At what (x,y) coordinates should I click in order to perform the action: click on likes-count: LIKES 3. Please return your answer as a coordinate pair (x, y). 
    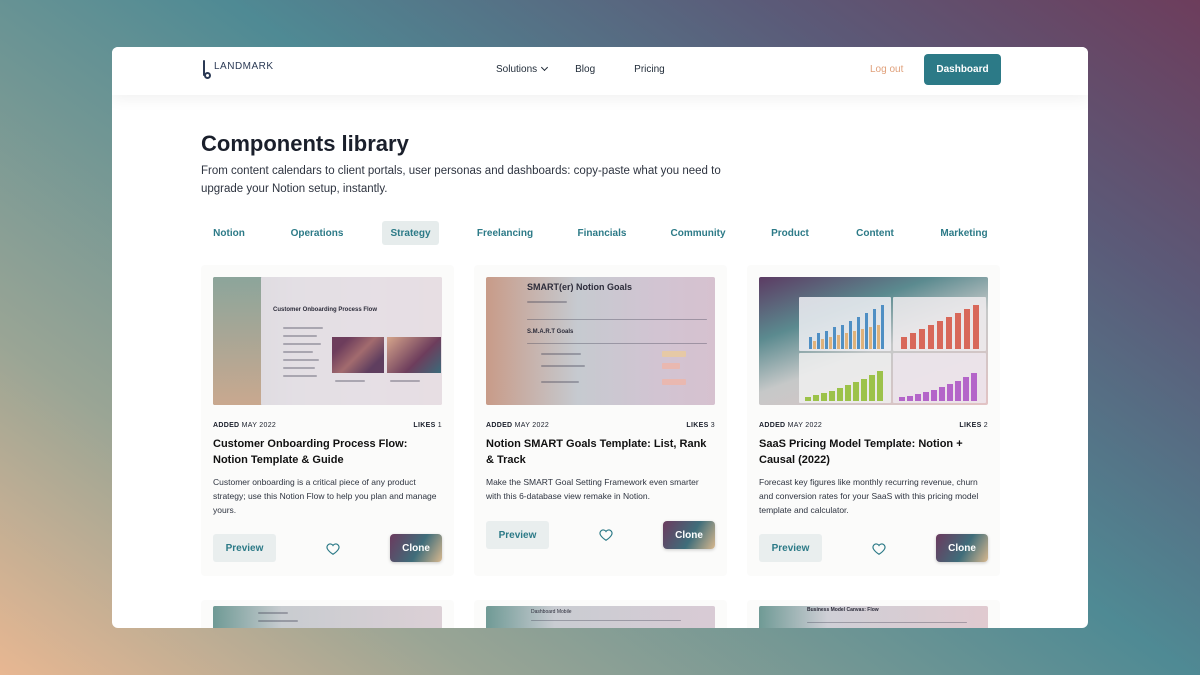
    Looking at the image, I should click on (700, 425).